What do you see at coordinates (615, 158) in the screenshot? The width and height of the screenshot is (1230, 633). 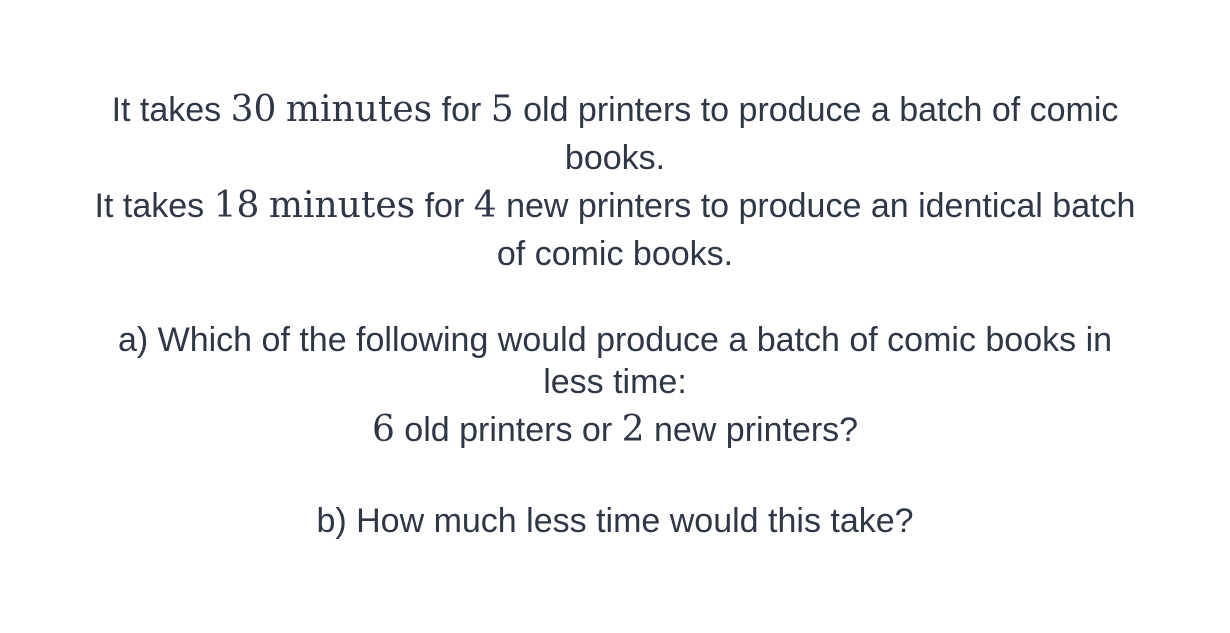 I see `intro-line-2: books.` at bounding box center [615, 158].